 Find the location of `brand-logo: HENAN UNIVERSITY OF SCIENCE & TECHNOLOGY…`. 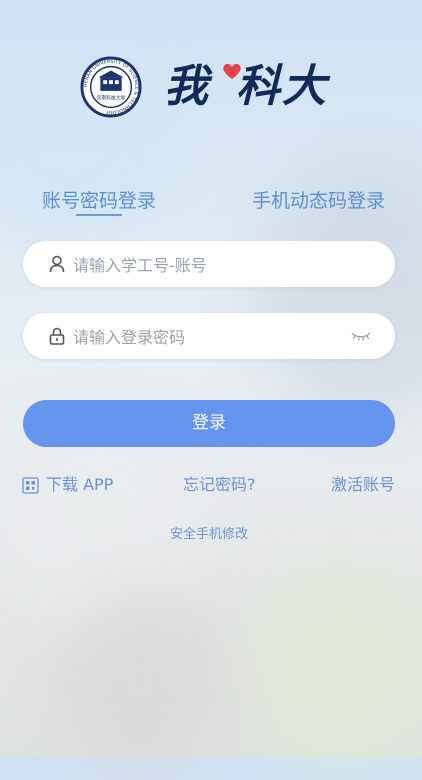

brand-logo: HENAN UNIVERSITY OF SCIENCE & TECHNOLOGY… is located at coordinates (210, 87).